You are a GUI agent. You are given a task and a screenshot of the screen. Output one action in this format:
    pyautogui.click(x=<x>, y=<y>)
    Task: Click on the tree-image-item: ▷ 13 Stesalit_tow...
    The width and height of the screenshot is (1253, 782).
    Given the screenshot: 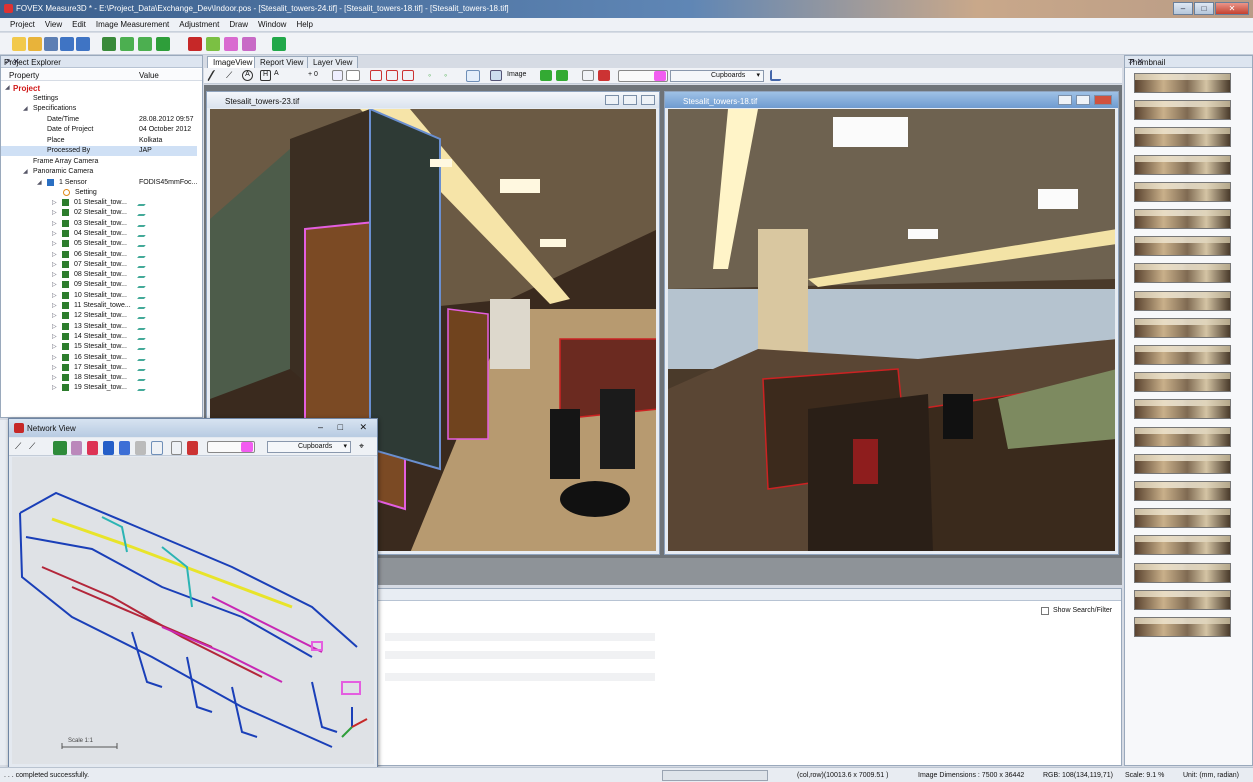 What is the action you would take?
    pyautogui.click(x=98, y=327)
    